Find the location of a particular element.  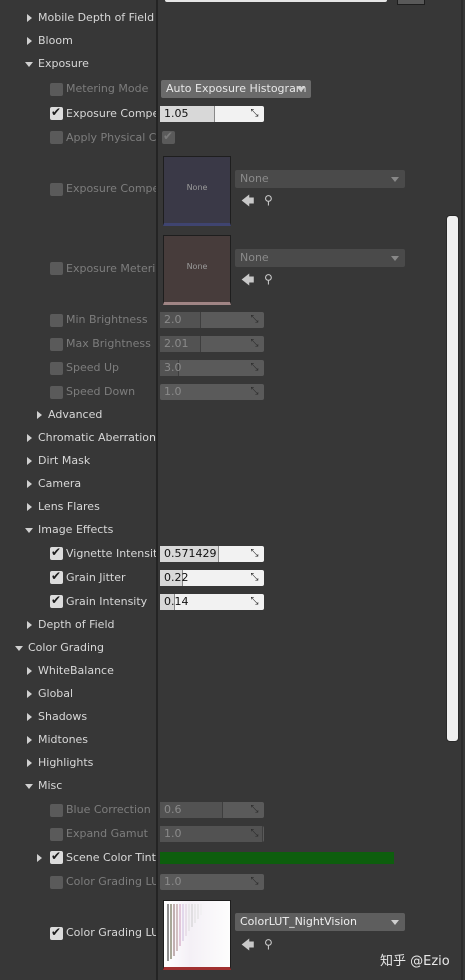

exposure-comp-input: 1.05 ⤡ is located at coordinates (212, 114).